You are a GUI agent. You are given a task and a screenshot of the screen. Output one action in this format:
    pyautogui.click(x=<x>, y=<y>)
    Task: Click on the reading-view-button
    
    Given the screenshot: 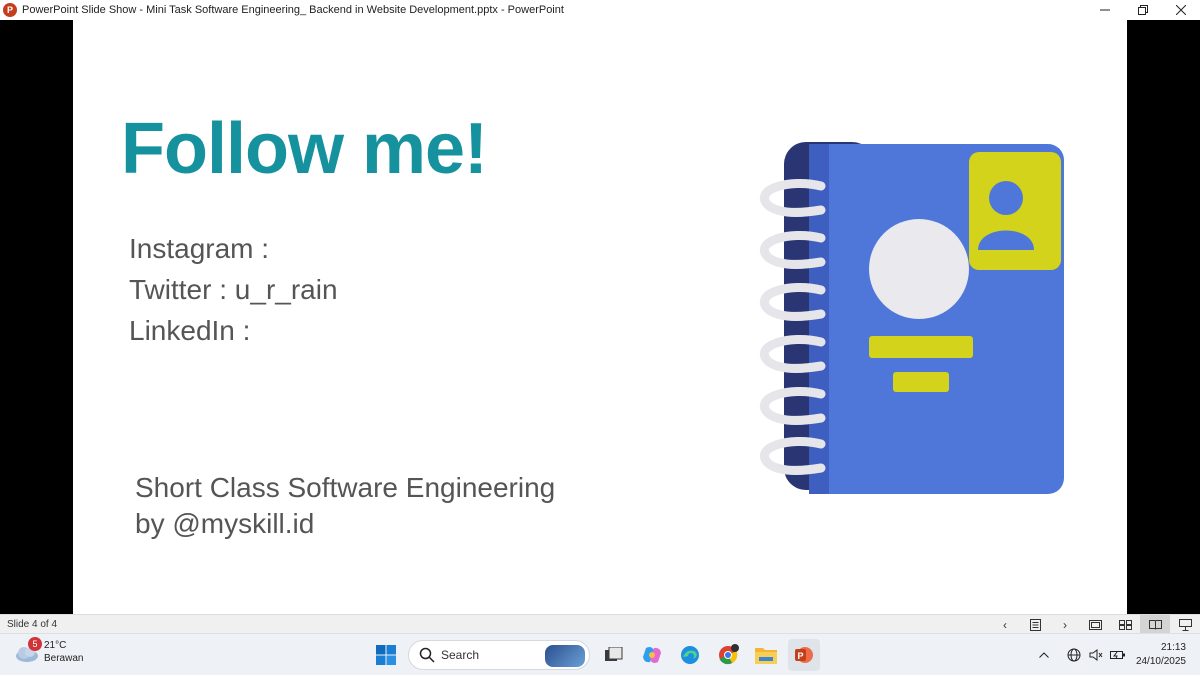 What is the action you would take?
    pyautogui.click(x=1155, y=624)
    